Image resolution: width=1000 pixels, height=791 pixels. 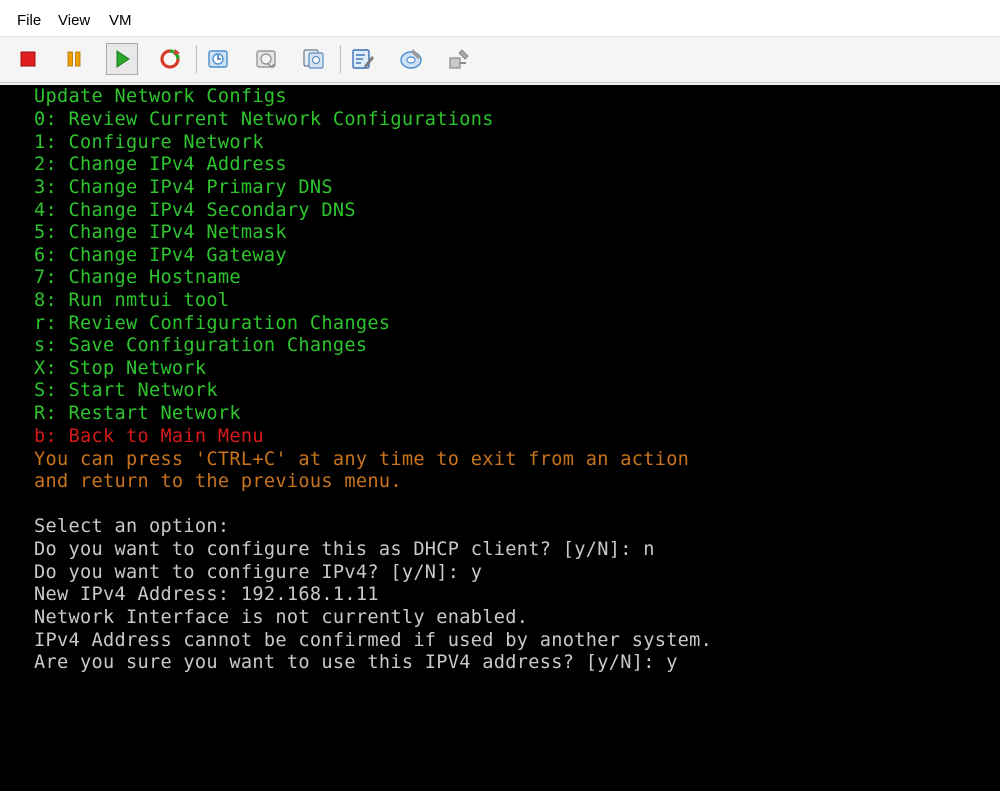 What do you see at coordinates (126, 390) in the screenshot?
I see `console-line: S: Start Network` at bounding box center [126, 390].